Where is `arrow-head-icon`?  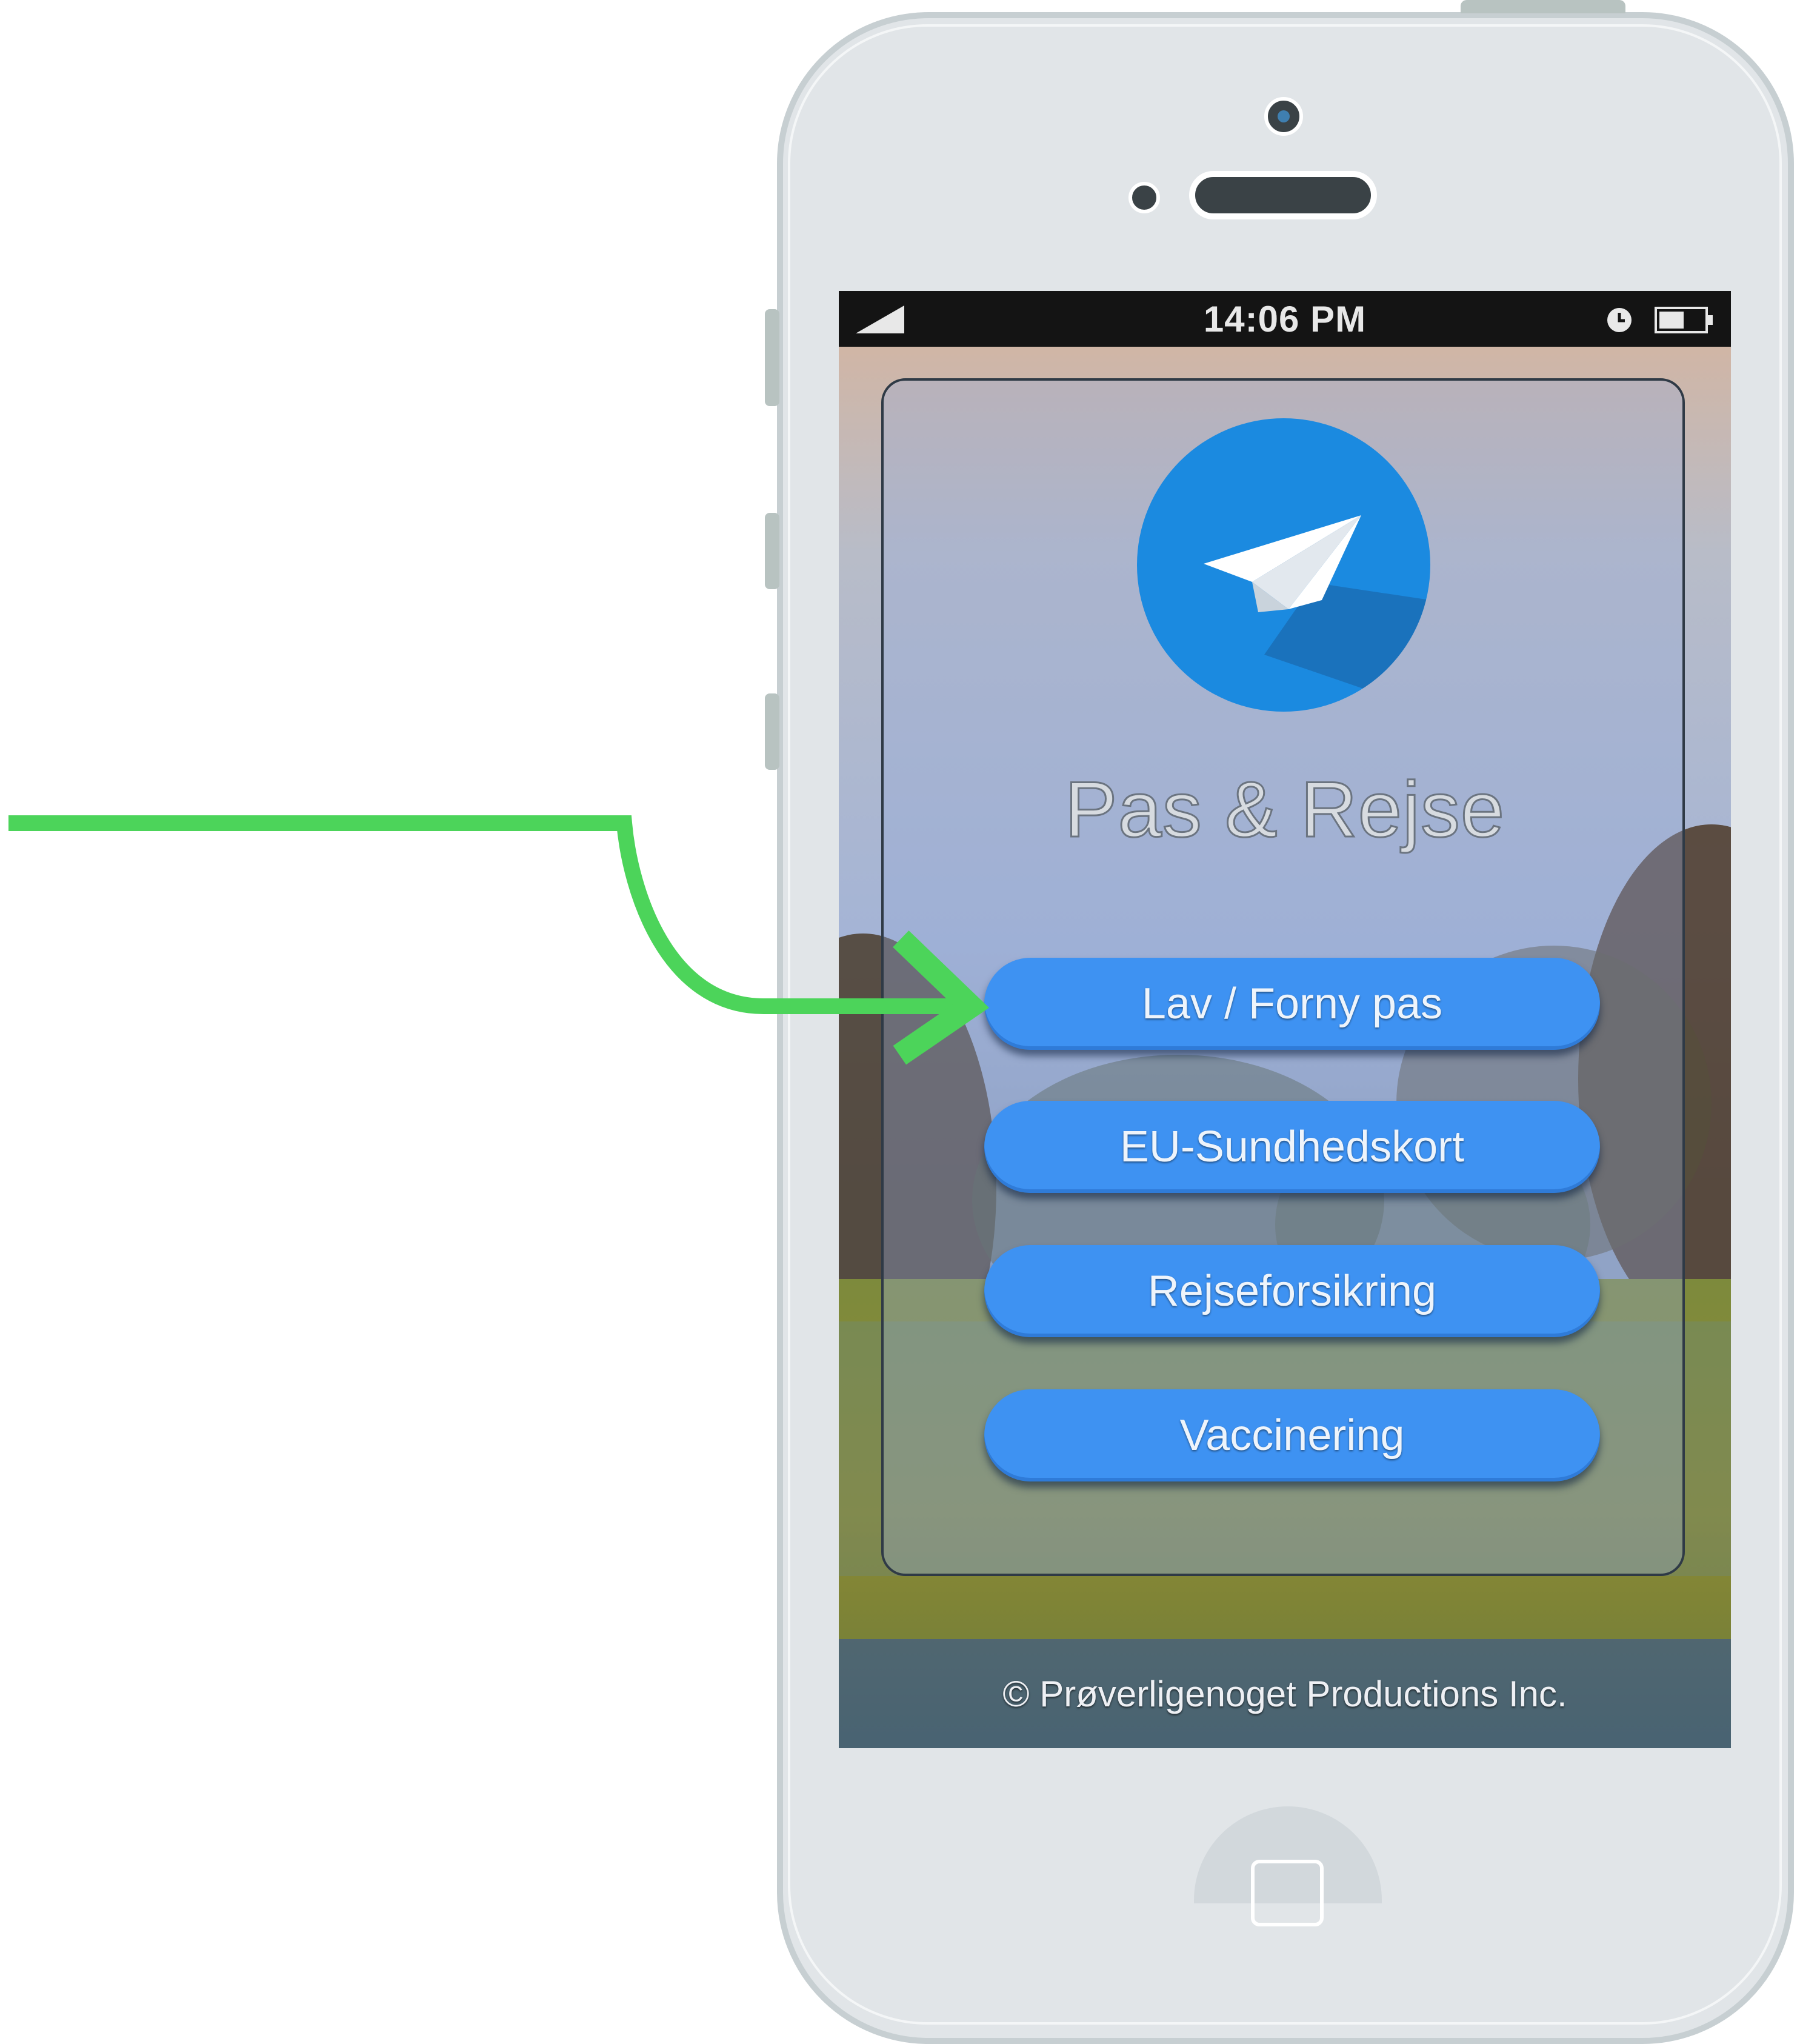
arrow-head-icon is located at coordinates (941, 997).